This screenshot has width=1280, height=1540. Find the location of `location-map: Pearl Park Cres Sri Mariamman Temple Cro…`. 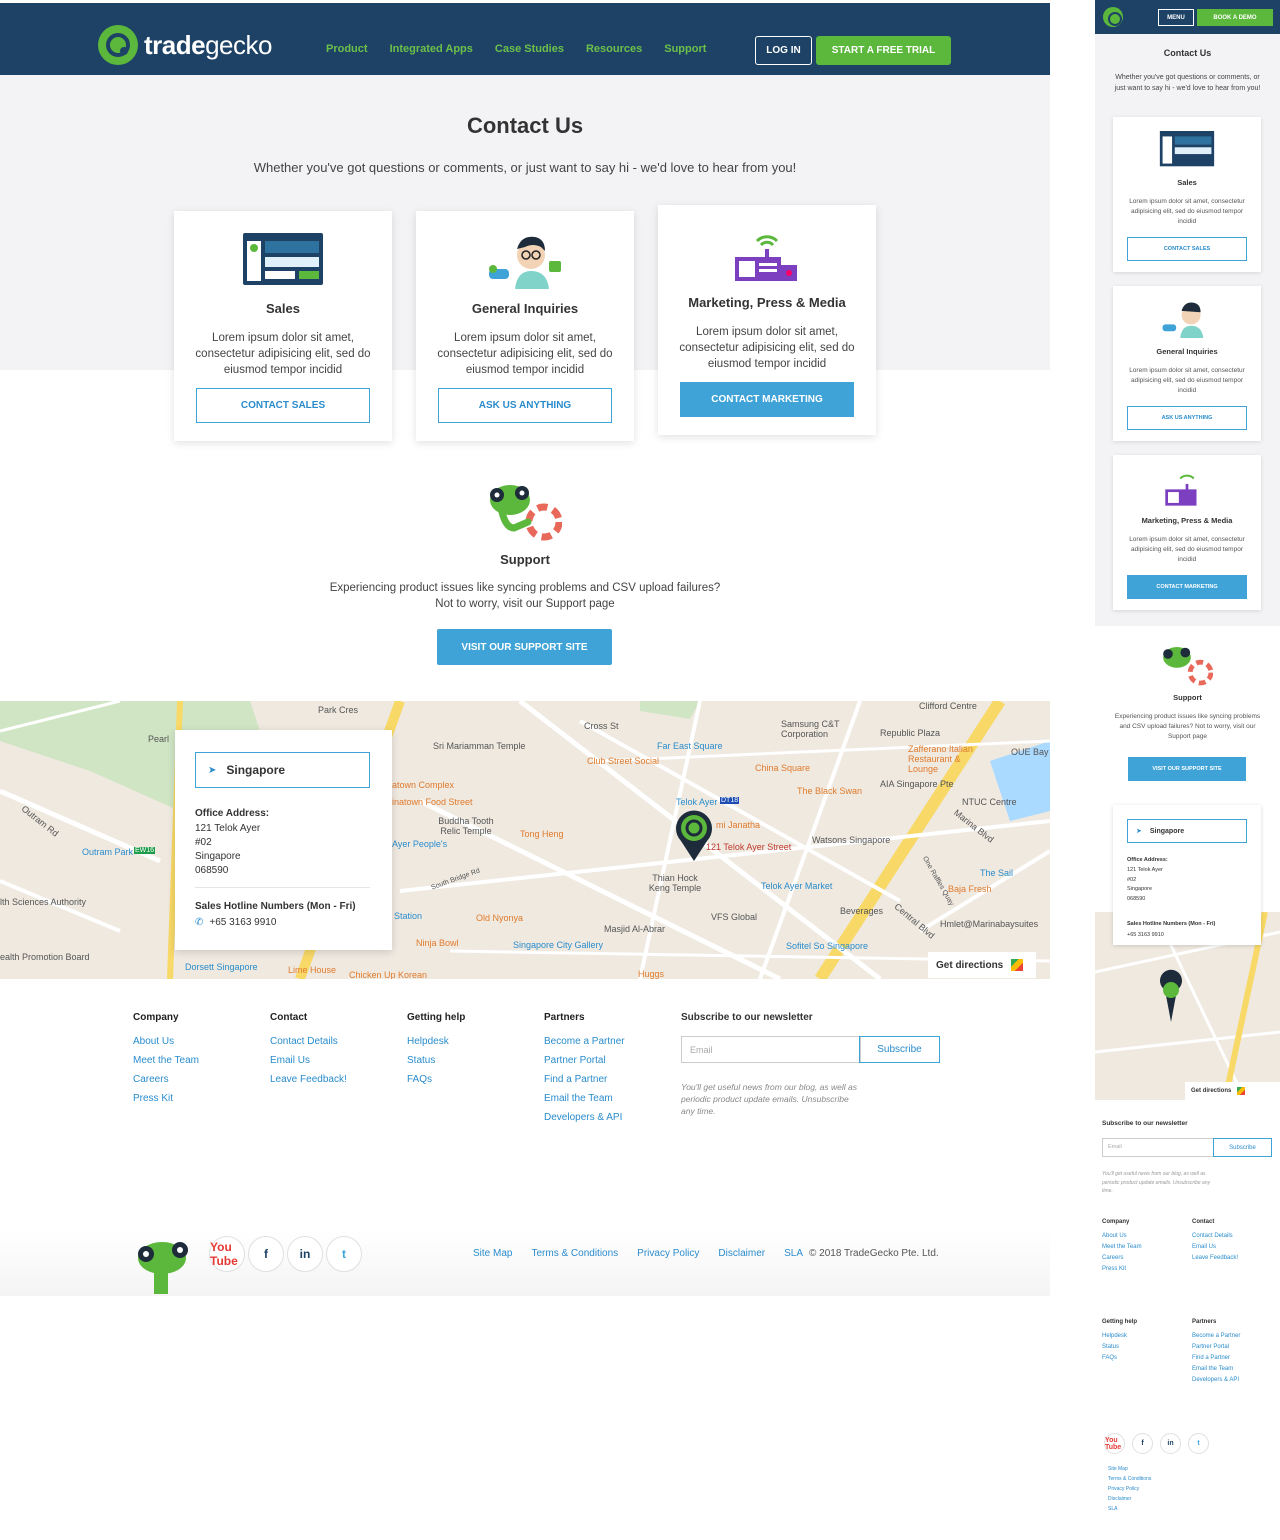

location-map: Pearl Park Cres Sri Mariamman Temple Cro… is located at coordinates (525, 840).